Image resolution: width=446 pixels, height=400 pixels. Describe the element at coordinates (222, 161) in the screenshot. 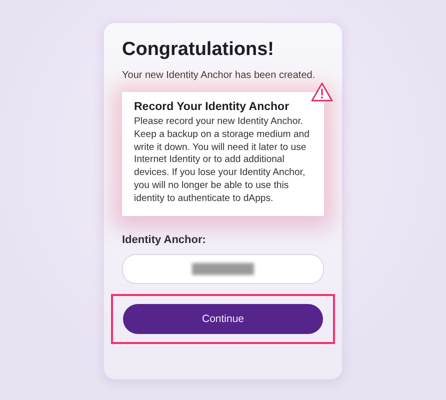

I see `warning-text: Please record your new Identity Anchor. Keep a backup on a storage medium and write it down. You will need it later to use Internet Identity or to add additional devices. If you lose your Identity Anchor, you will no longer be able to use this identity to authenticate to dApps.` at that location.